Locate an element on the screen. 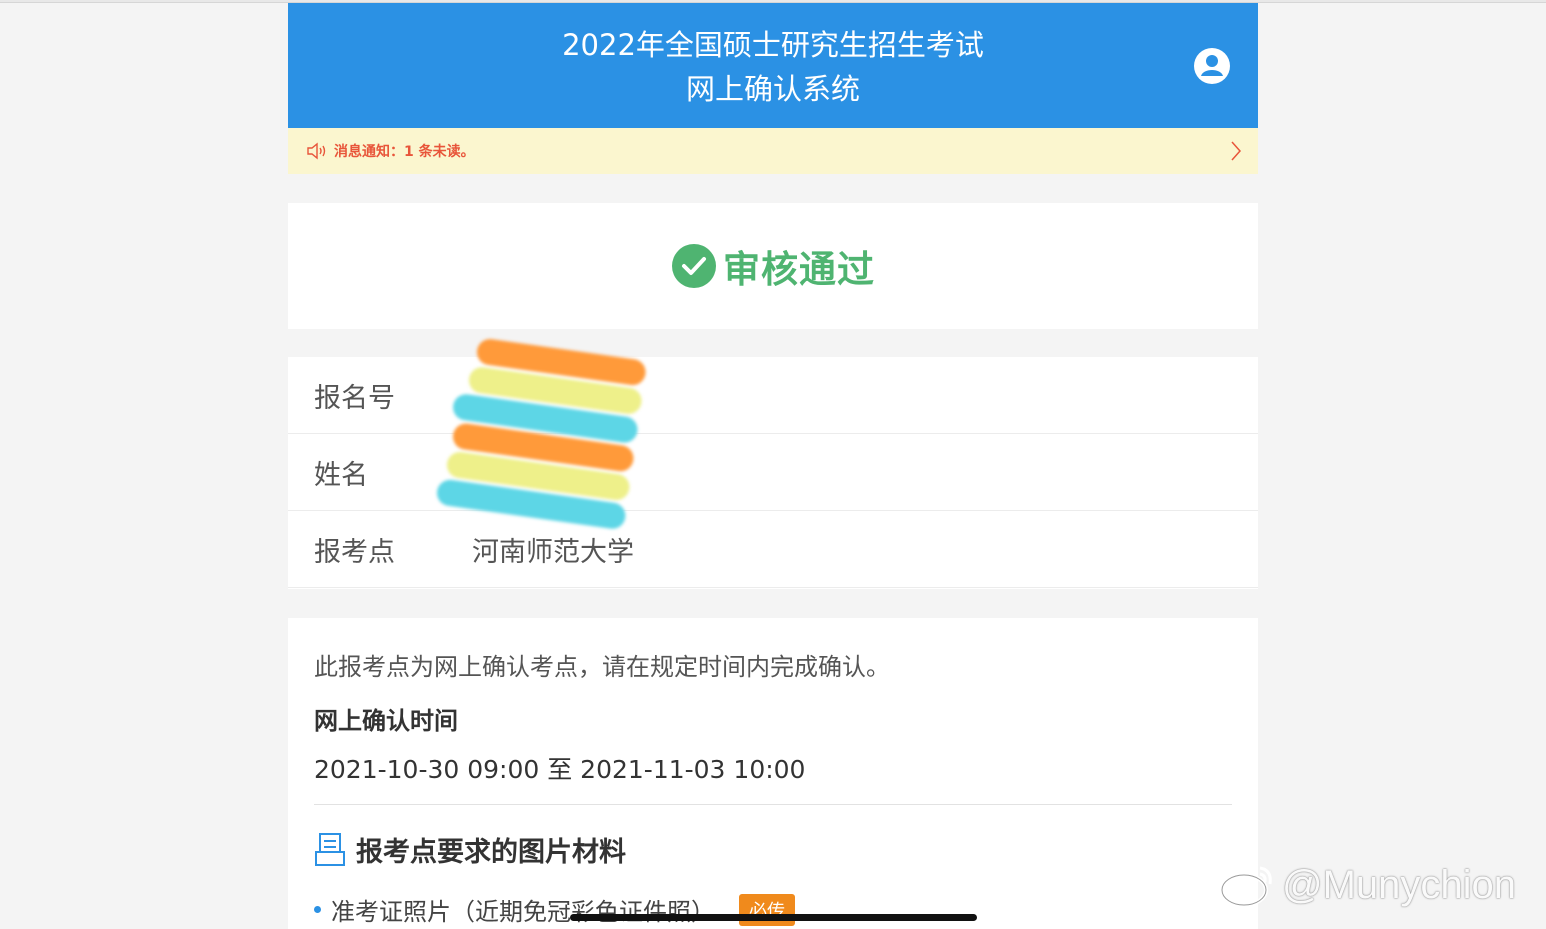  app-header: 2022年全国硕士研究生招生考试 网上确认系统 is located at coordinates (773, 65).